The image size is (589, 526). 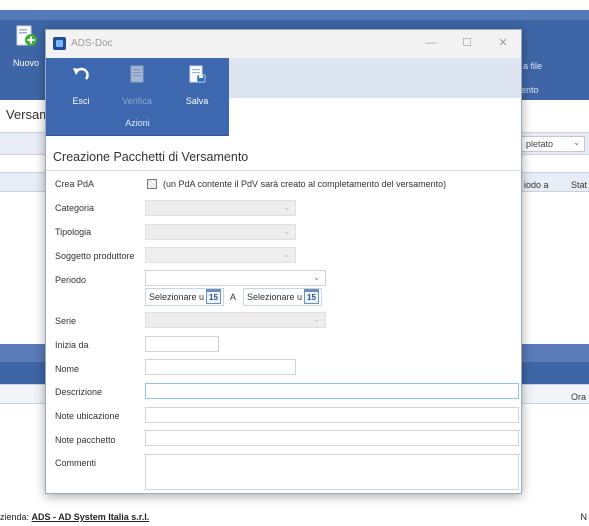 I want to click on ribbon-group-label: Azioni, so click(x=137, y=123).